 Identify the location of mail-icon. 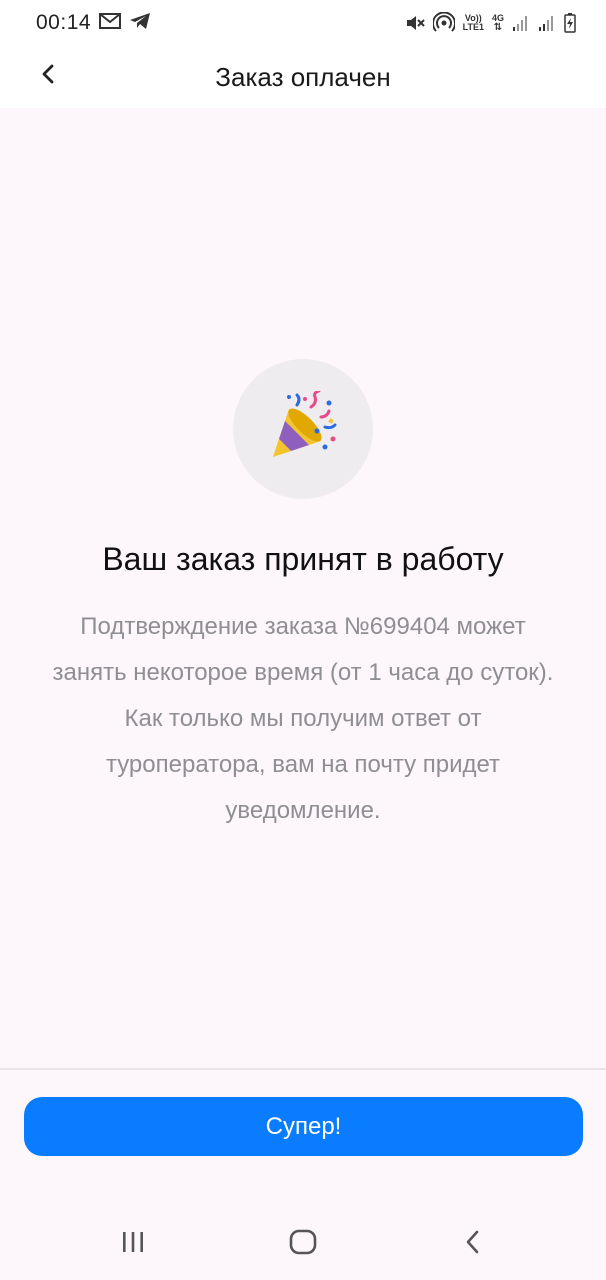
(110, 23).